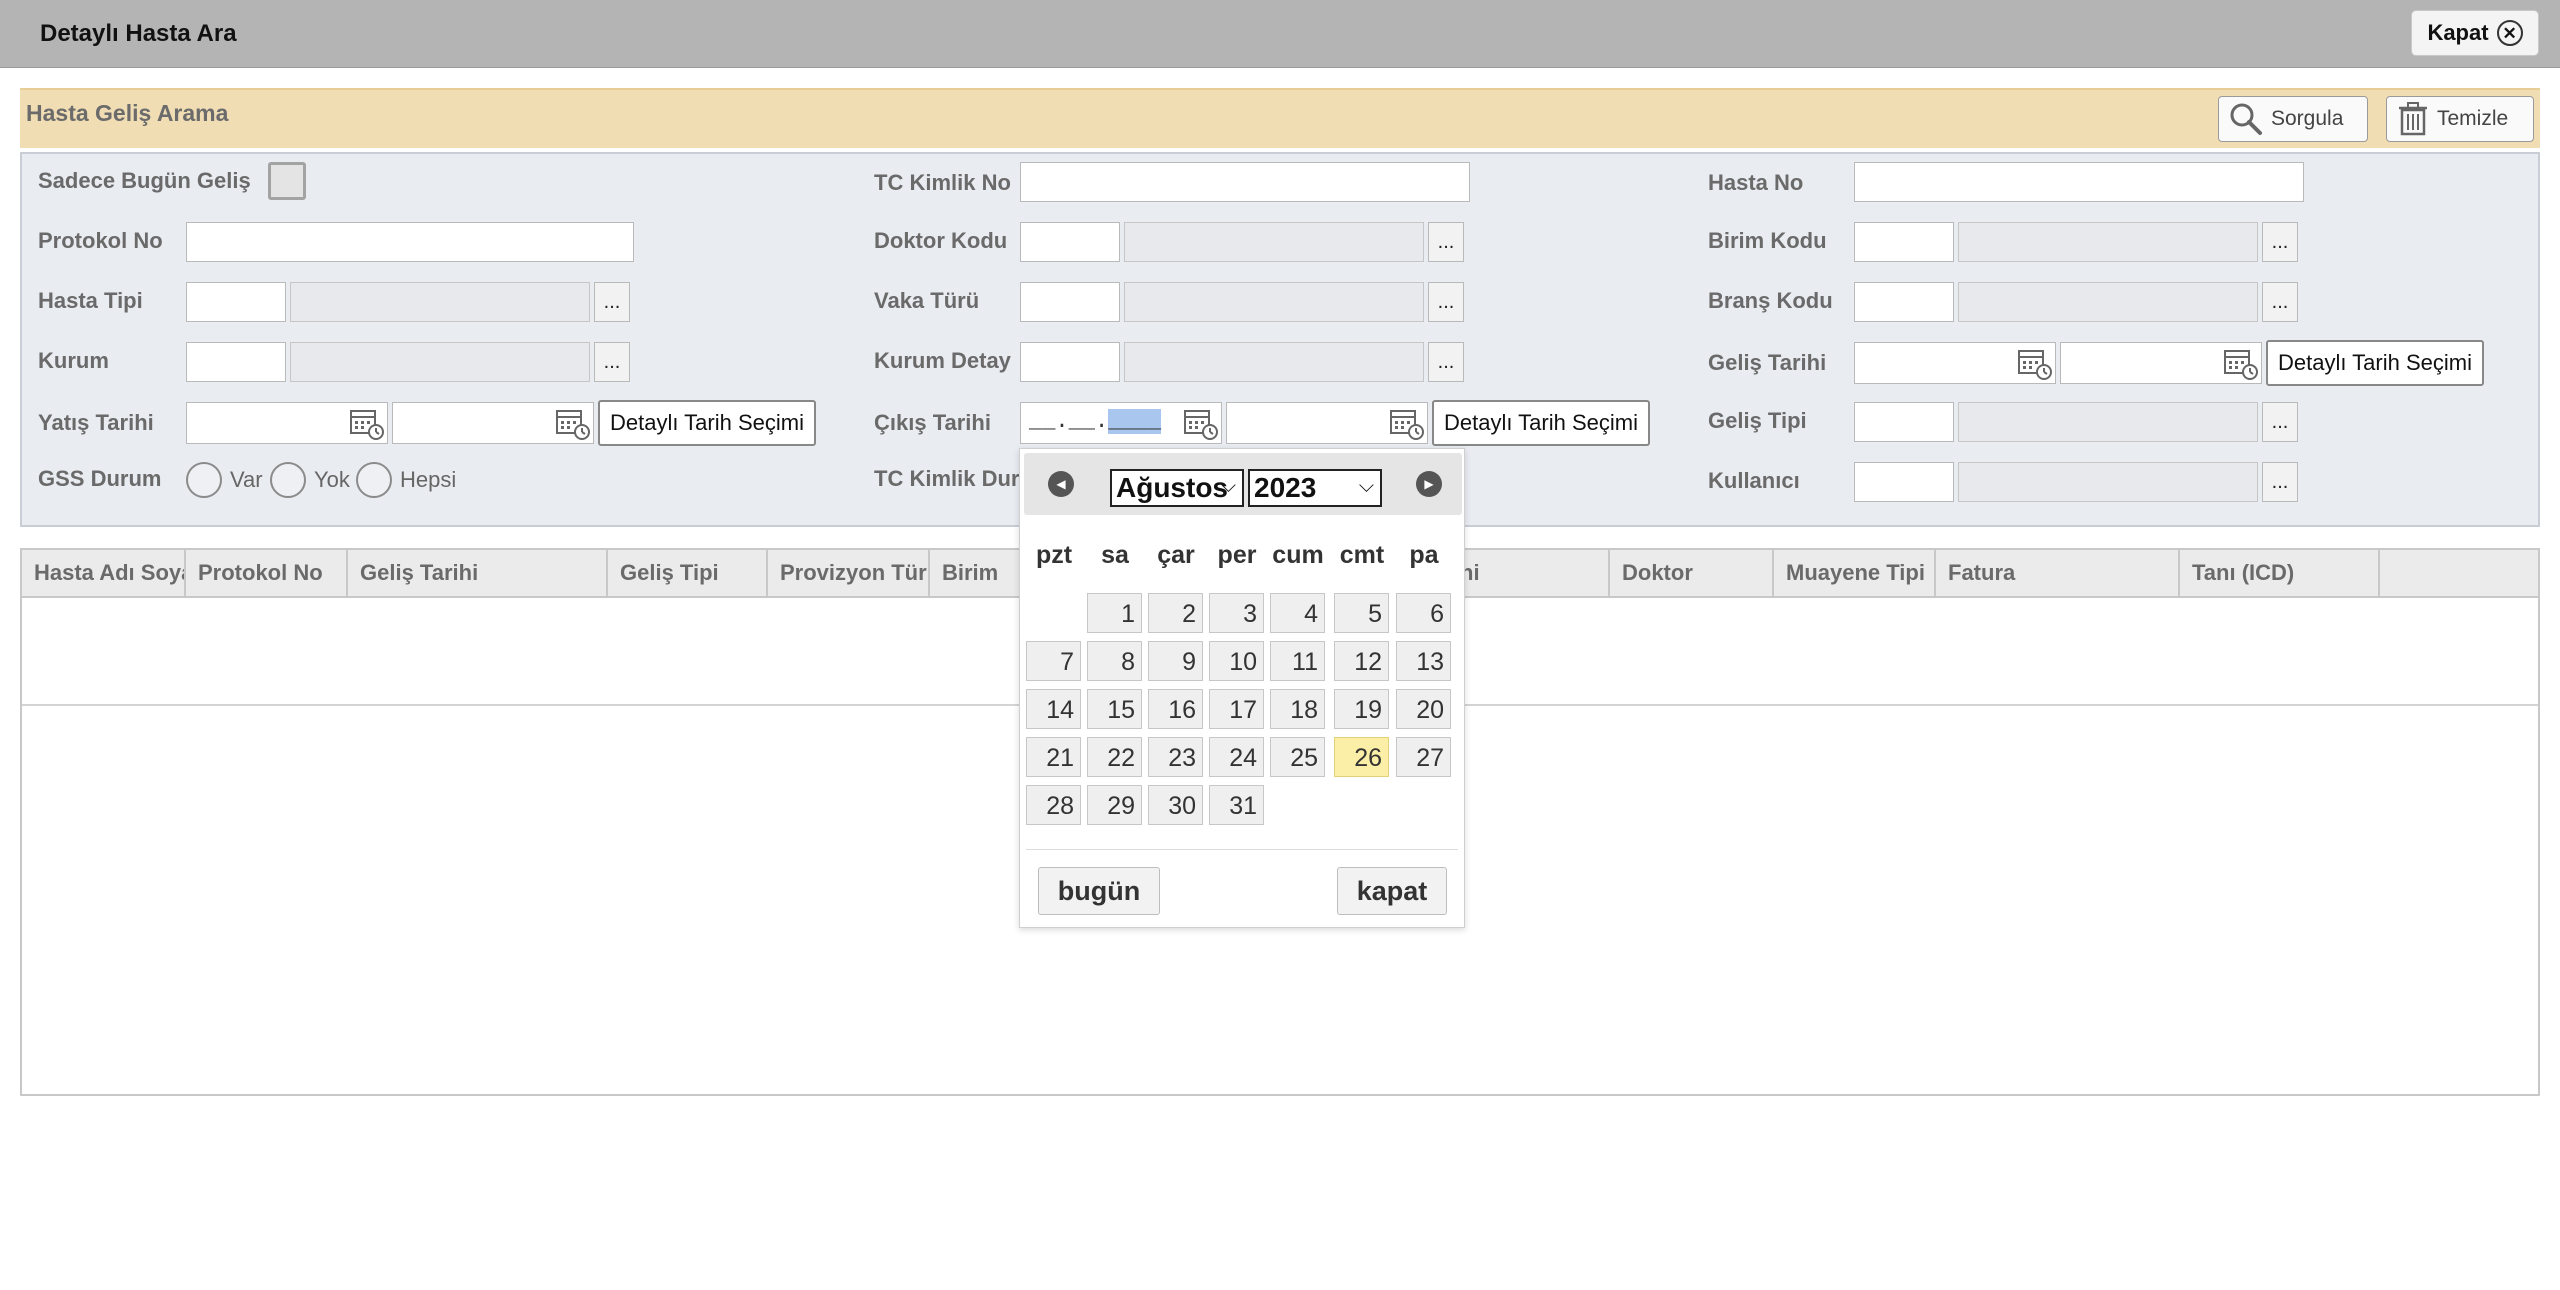 This screenshot has width=2560, height=1290. What do you see at coordinates (1541, 423) in the screenshot?
I see `discharge-detail-date-button: Detaylı Tarih Seçimi` at bounding box center [1541, 423].